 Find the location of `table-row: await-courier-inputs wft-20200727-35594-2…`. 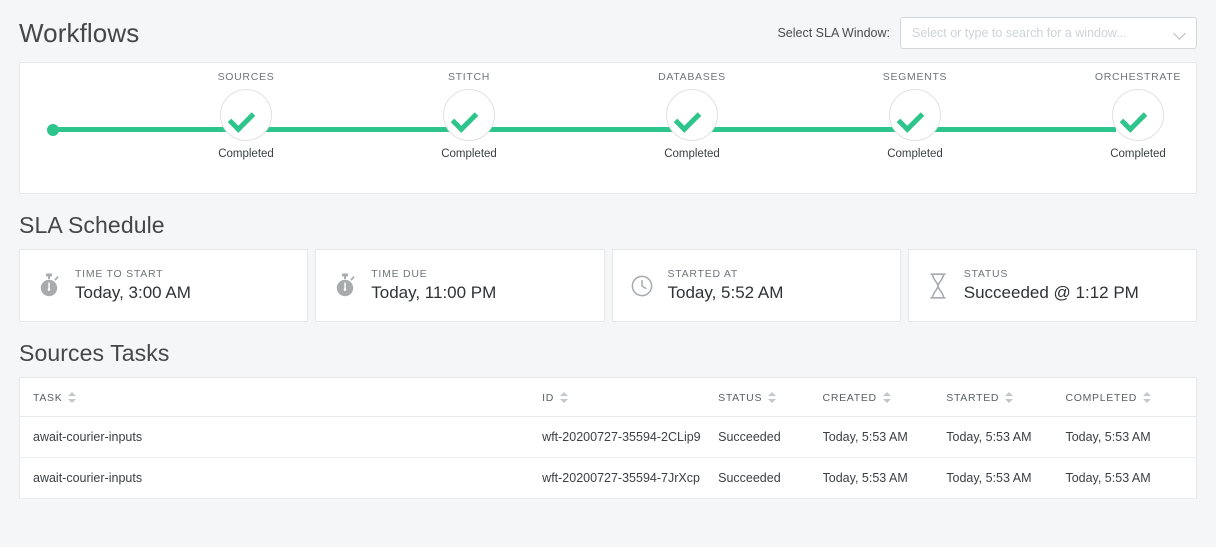

table-row: await-courier-inputs wft-20200727-35594-2… is located at coordinates (608, 437).